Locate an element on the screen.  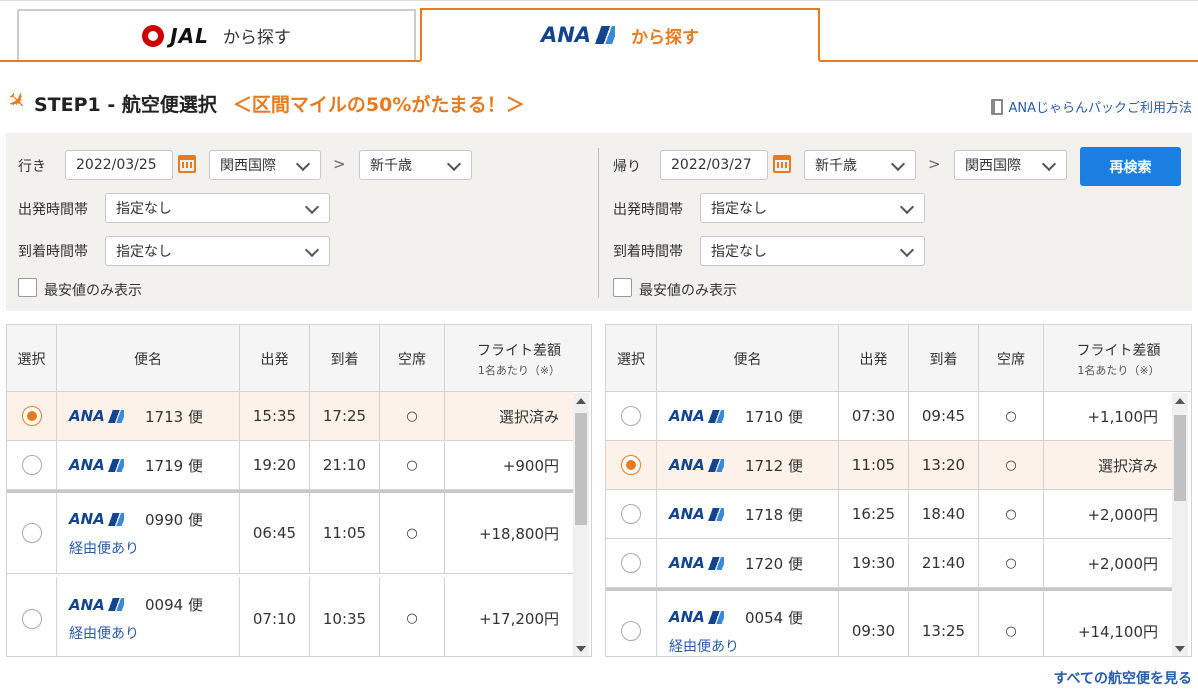
flight-cell: ANA 1720 便 is located at coordinates (748, 563).